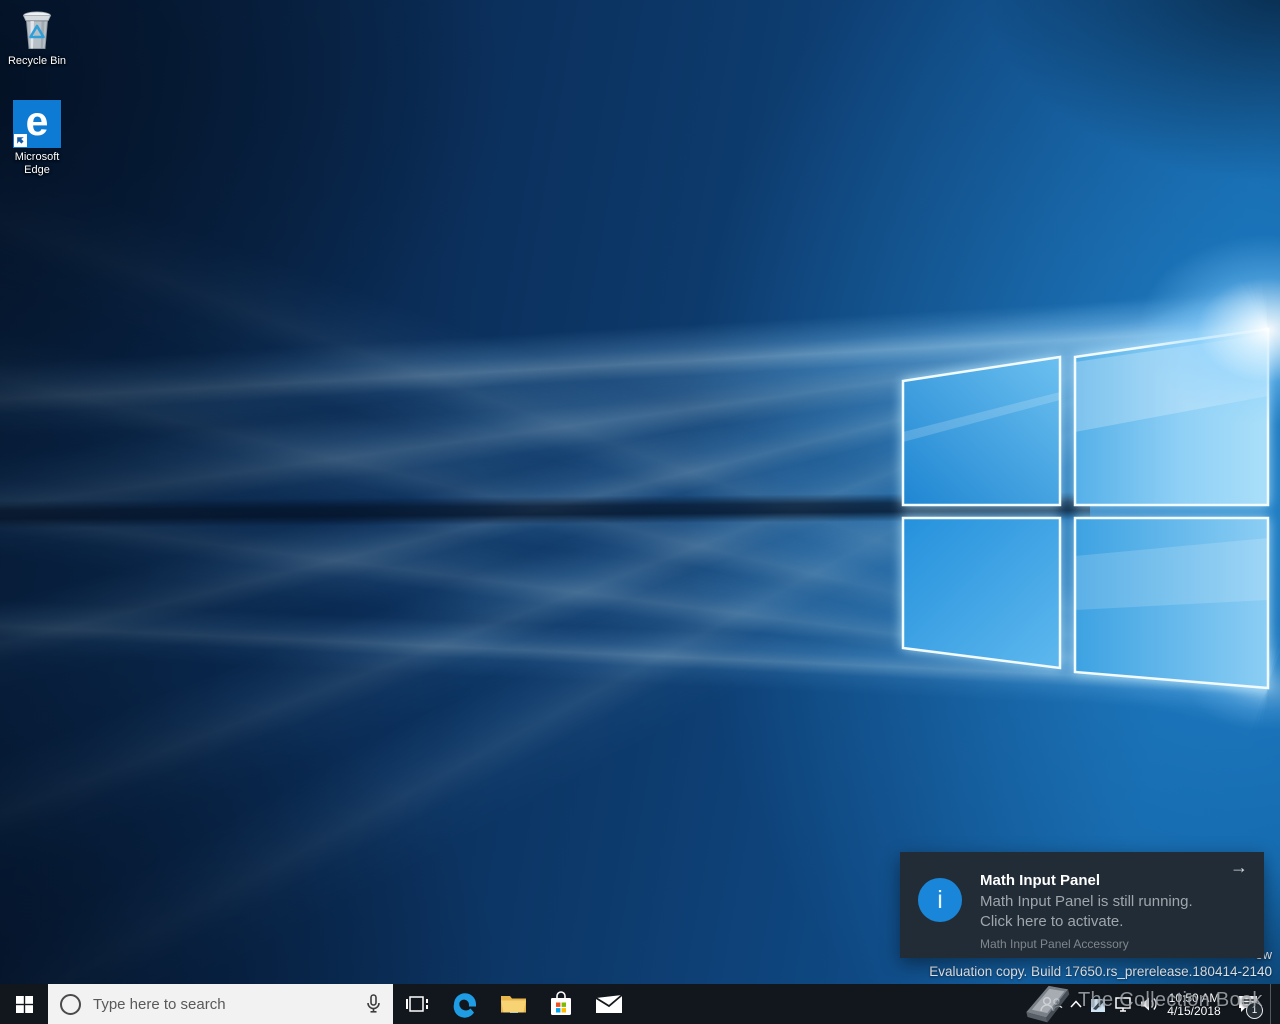 This screenshot has width=1280, height=1024. I want to click on taskbar-search-box, so click(220, 1004).